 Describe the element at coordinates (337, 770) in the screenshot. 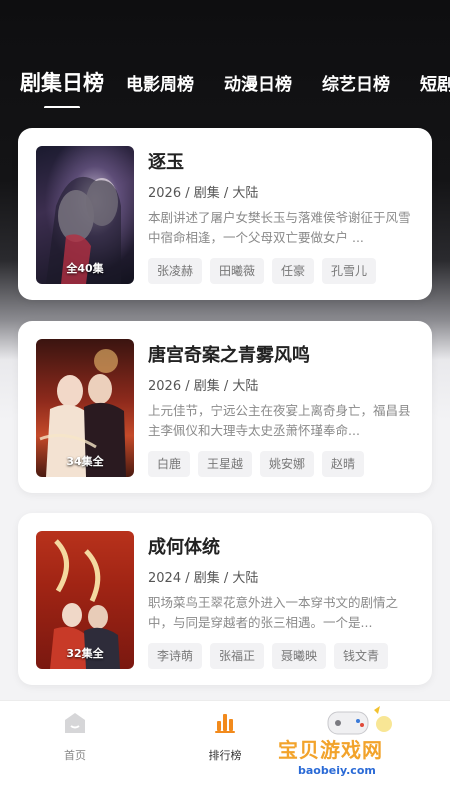

I see `watermark-url: baobeiy.com` at that location.